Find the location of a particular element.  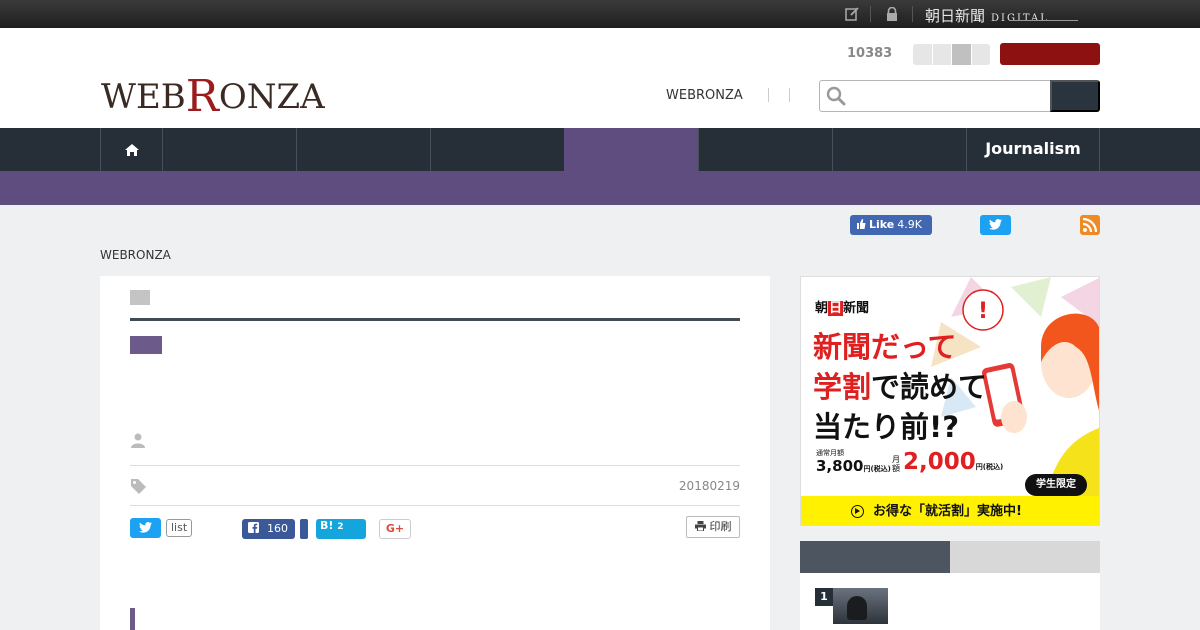

twitter-follow-button is located at coordinates (995, 225).